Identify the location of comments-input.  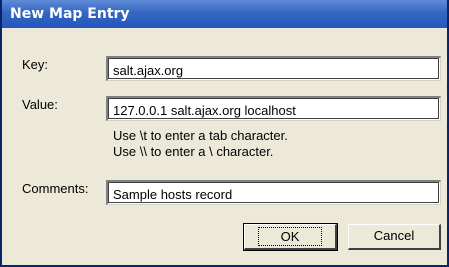
(273, 192).